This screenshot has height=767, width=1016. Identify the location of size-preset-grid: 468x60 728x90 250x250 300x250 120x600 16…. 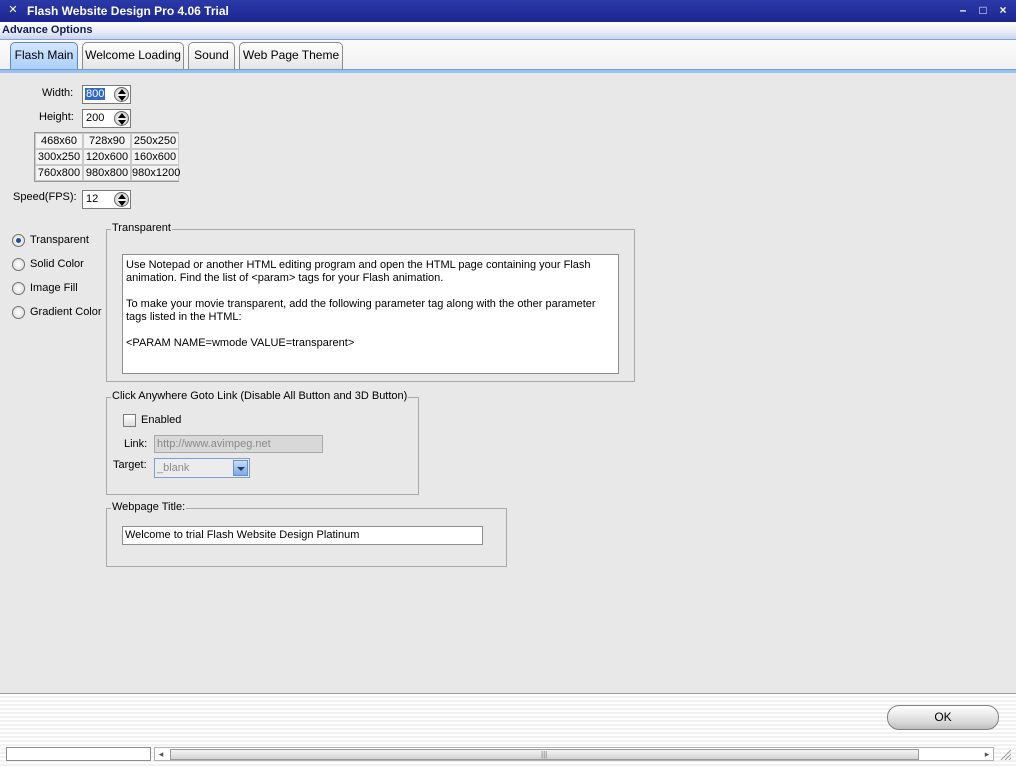
(107, 157).